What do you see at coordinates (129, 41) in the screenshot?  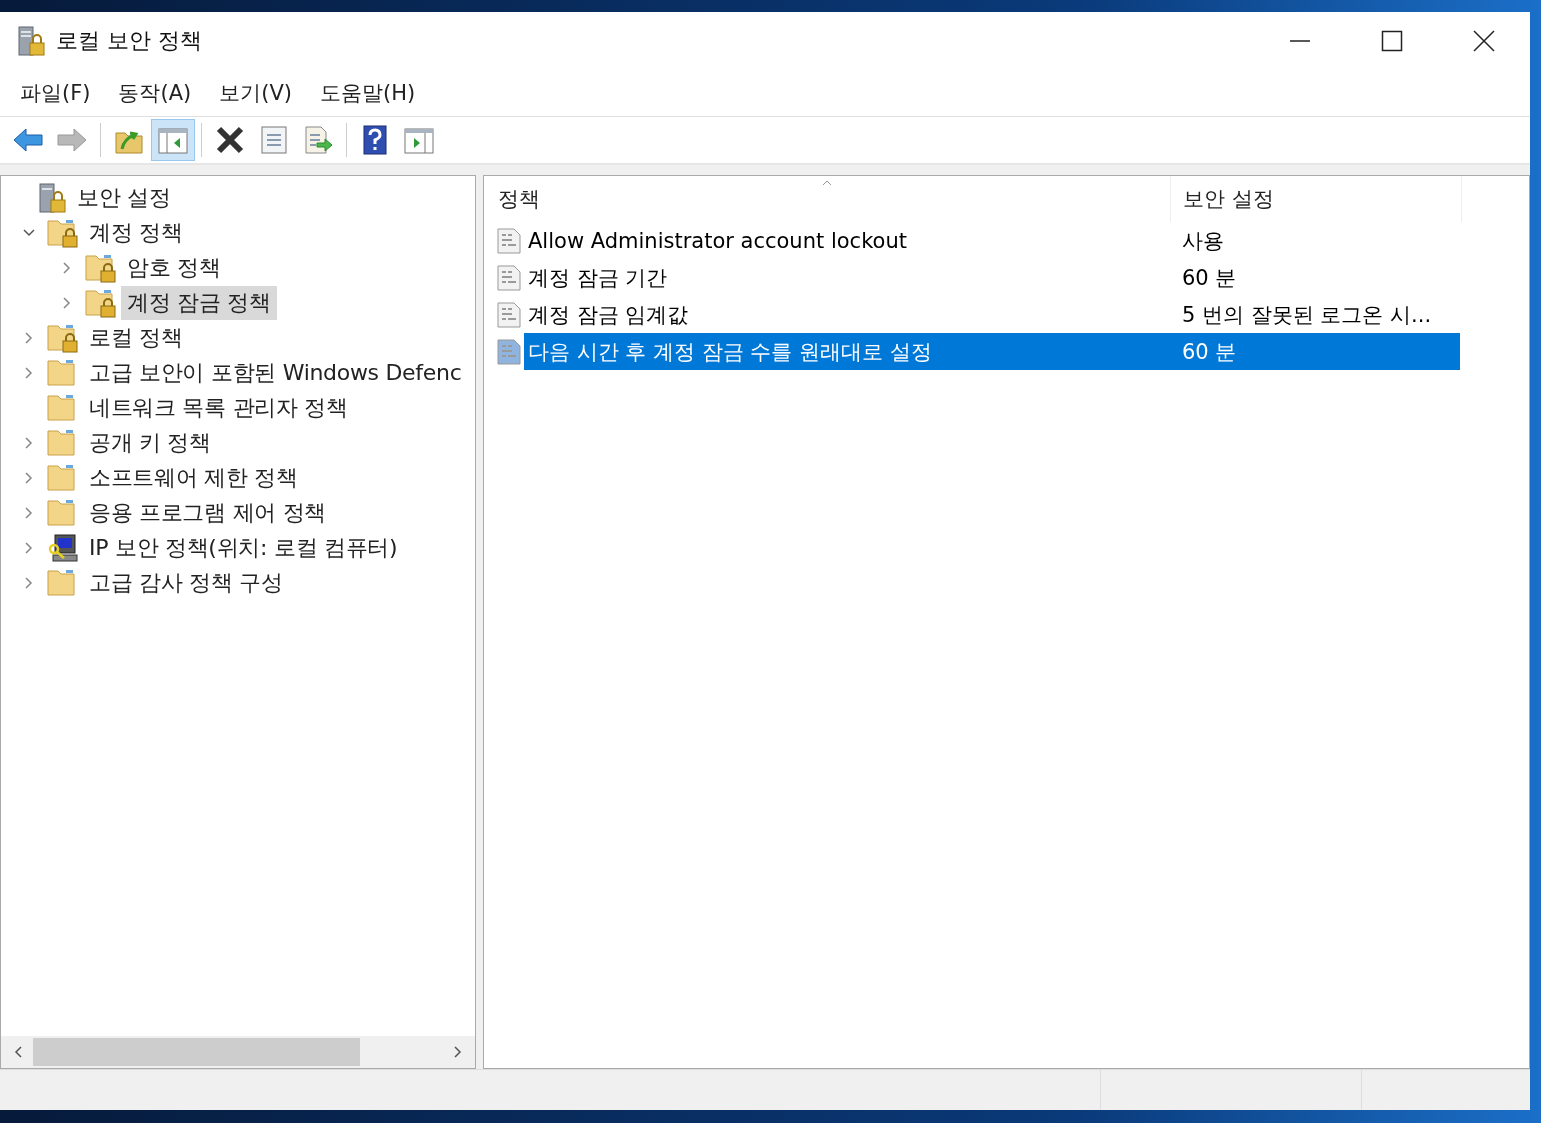 I see `window-title: 로컬 보안 정책` at bounding box center [129, 41].